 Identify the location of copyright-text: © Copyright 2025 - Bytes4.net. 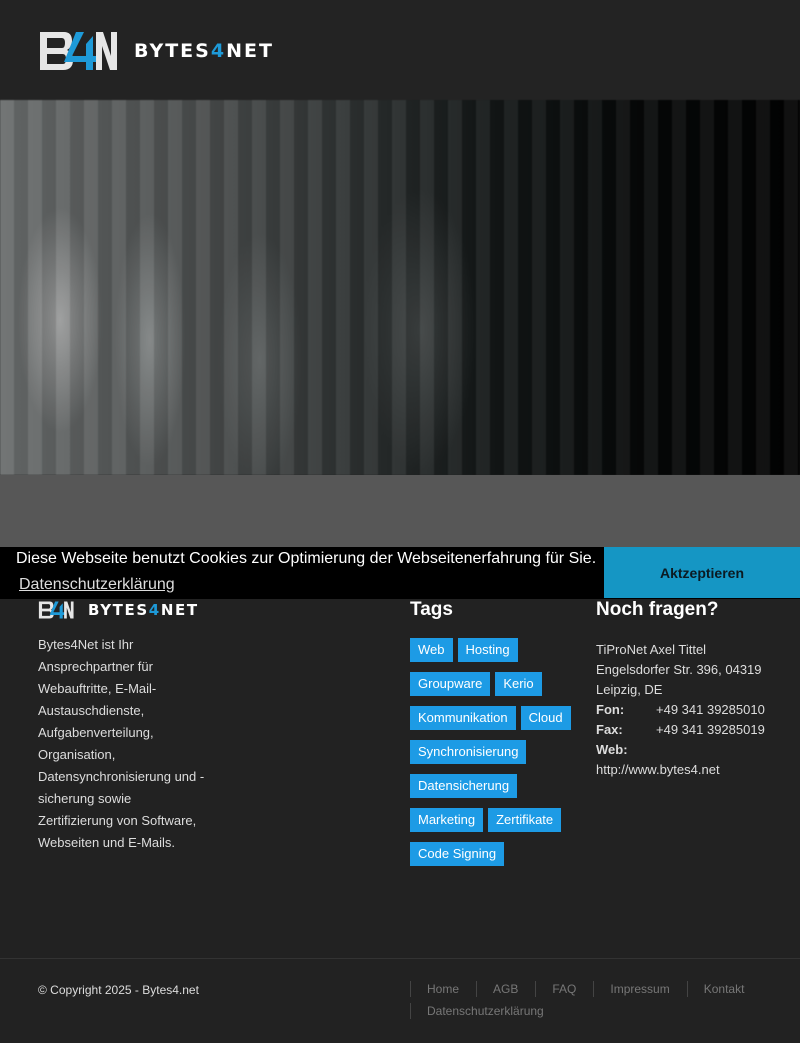
(118, 990).